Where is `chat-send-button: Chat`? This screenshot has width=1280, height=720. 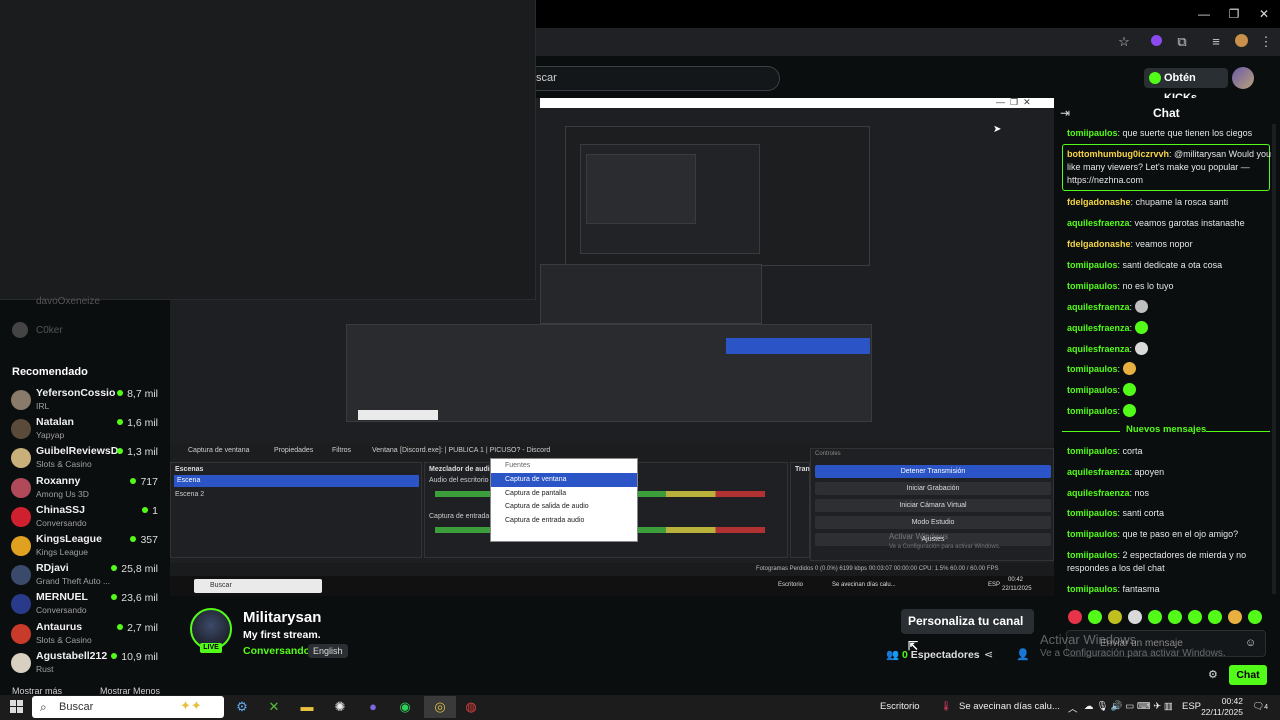 chat-send-button: Chat is located at coordinates (1248, 675).